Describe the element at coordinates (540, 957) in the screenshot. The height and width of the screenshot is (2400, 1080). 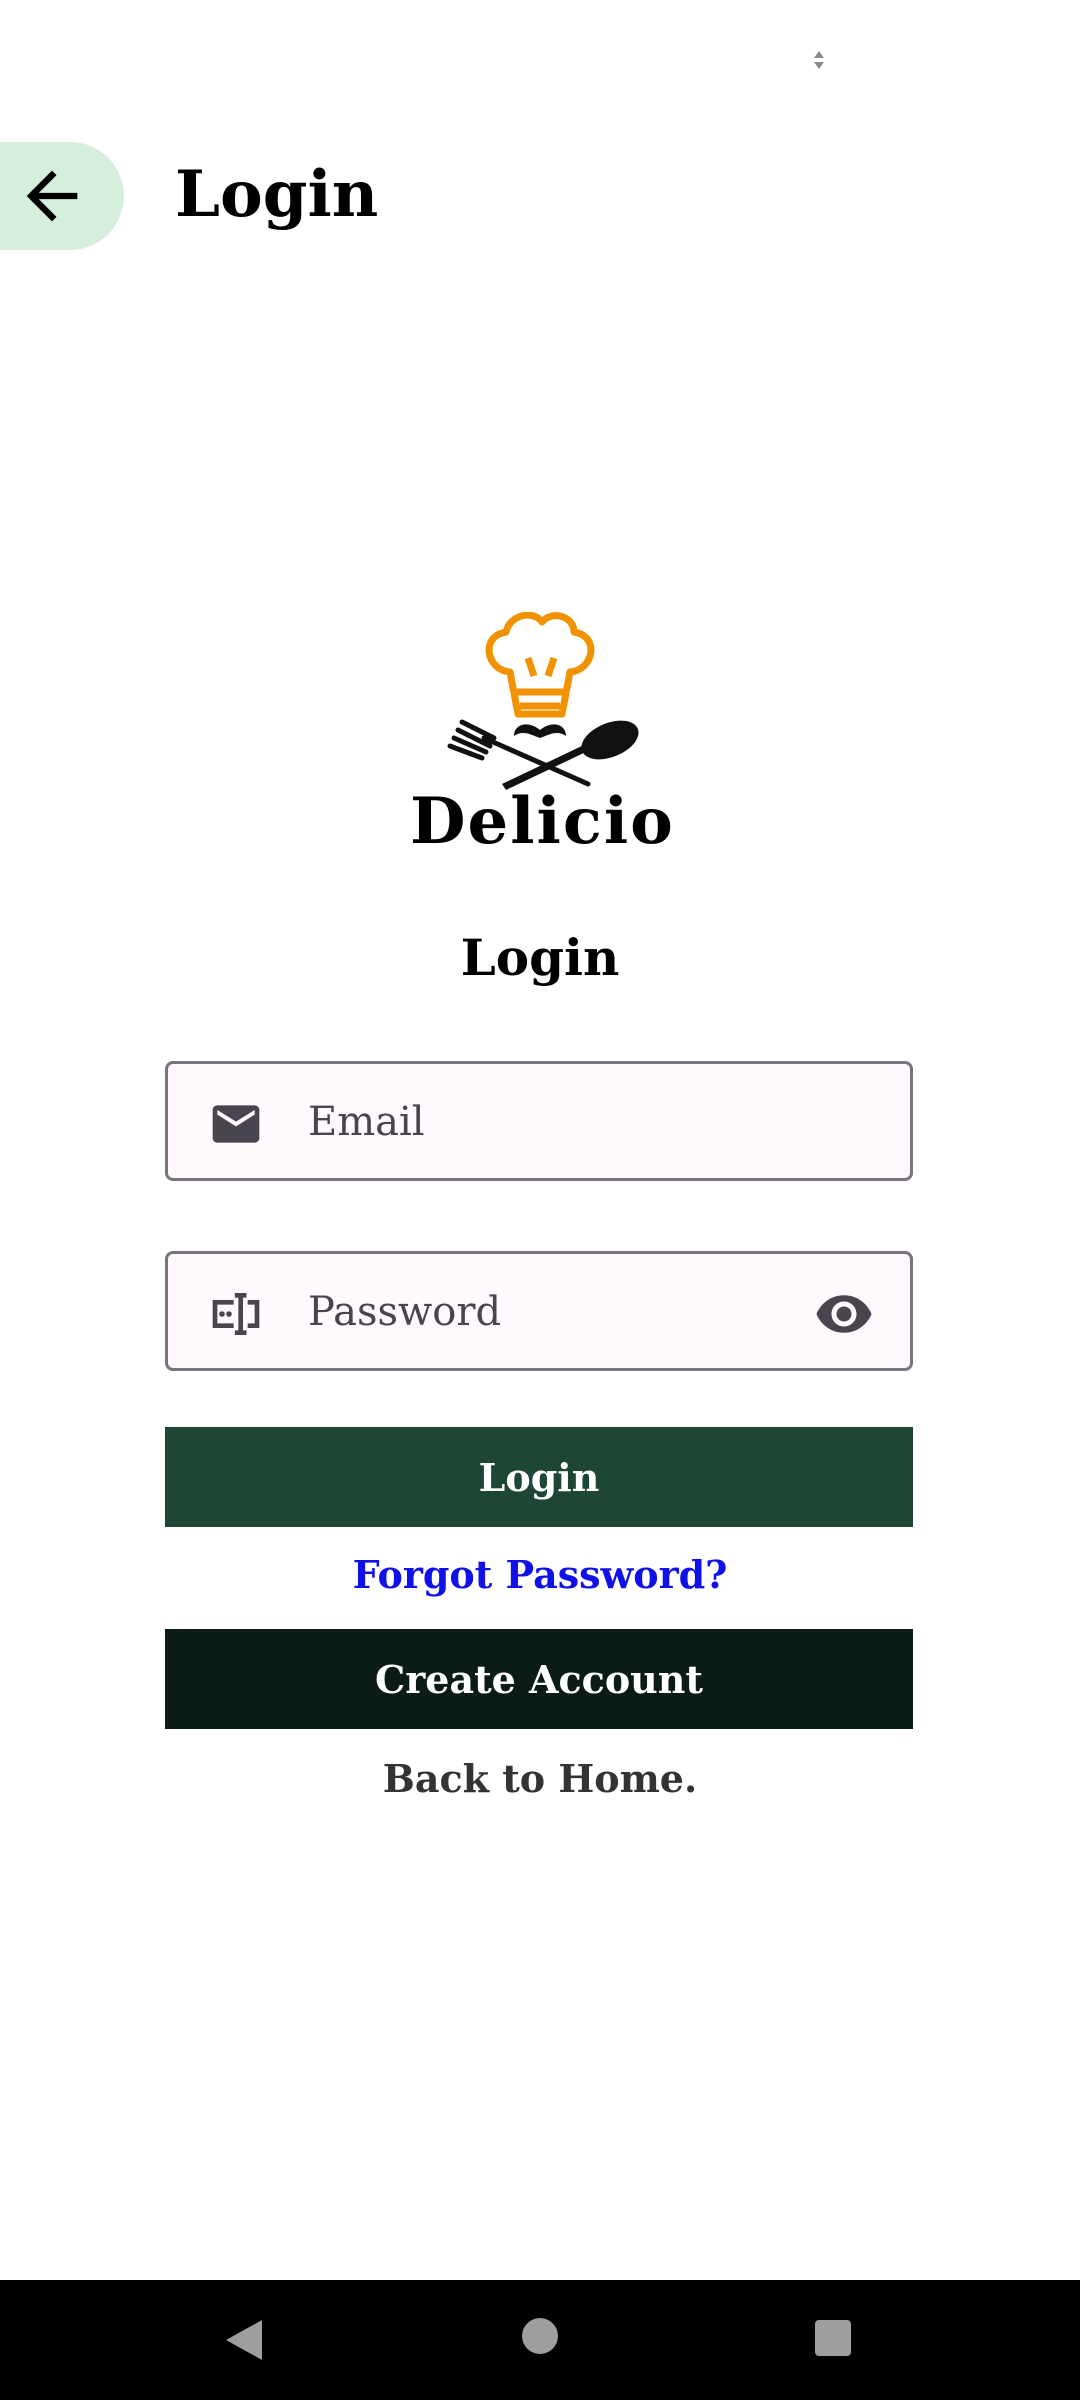
I see `form-title: Login` at that location.